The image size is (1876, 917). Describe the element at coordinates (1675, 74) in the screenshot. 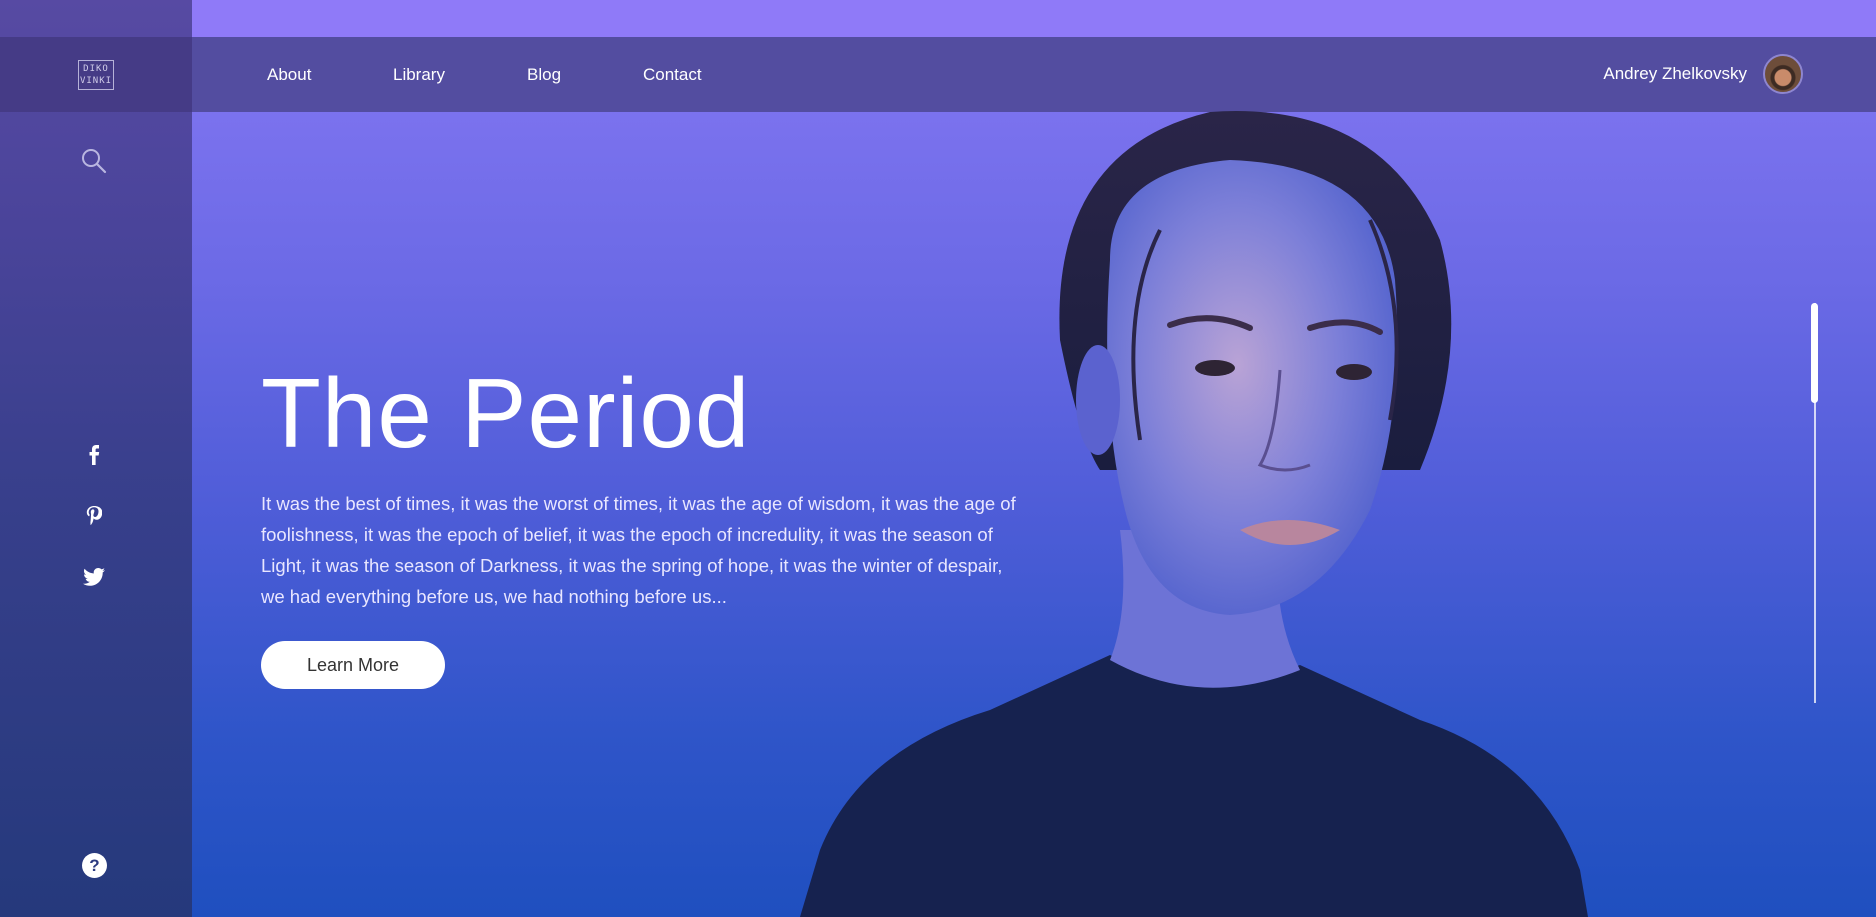

I see `user-name: Andrey Zhelkovsky` at that location.